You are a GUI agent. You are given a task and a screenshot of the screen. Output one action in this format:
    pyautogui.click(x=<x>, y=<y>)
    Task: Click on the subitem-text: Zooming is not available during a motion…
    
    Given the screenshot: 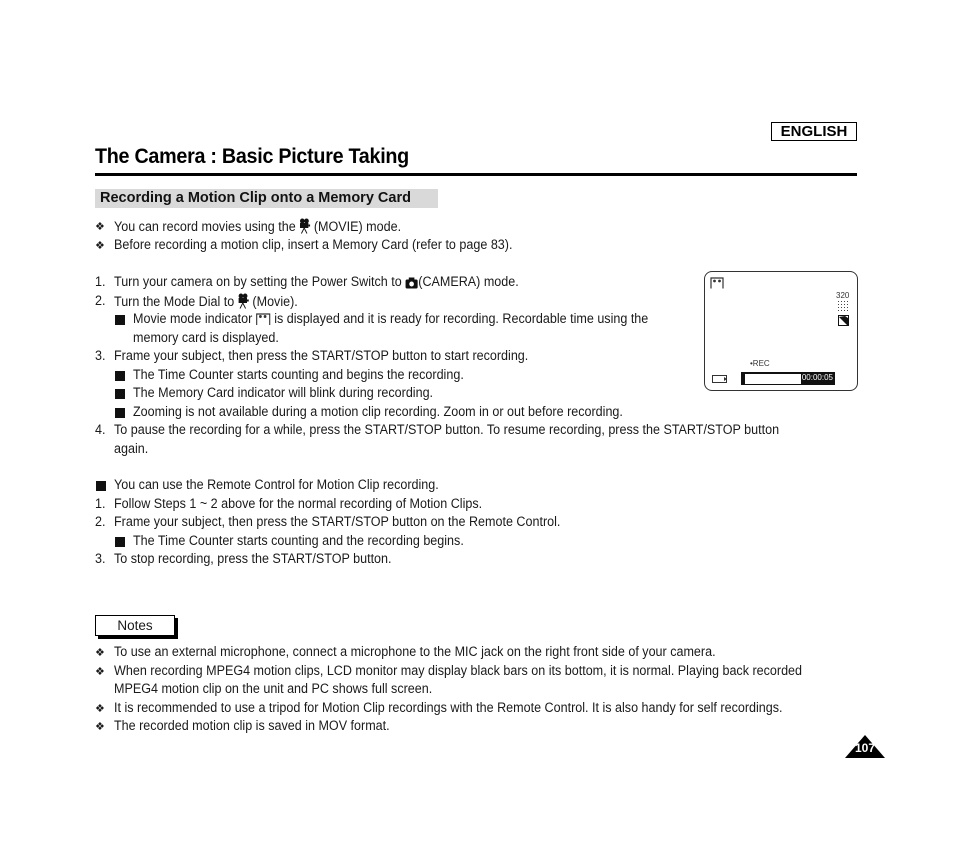 What is the action you would take?
    pyautogui.click(x=378, y=411)
    